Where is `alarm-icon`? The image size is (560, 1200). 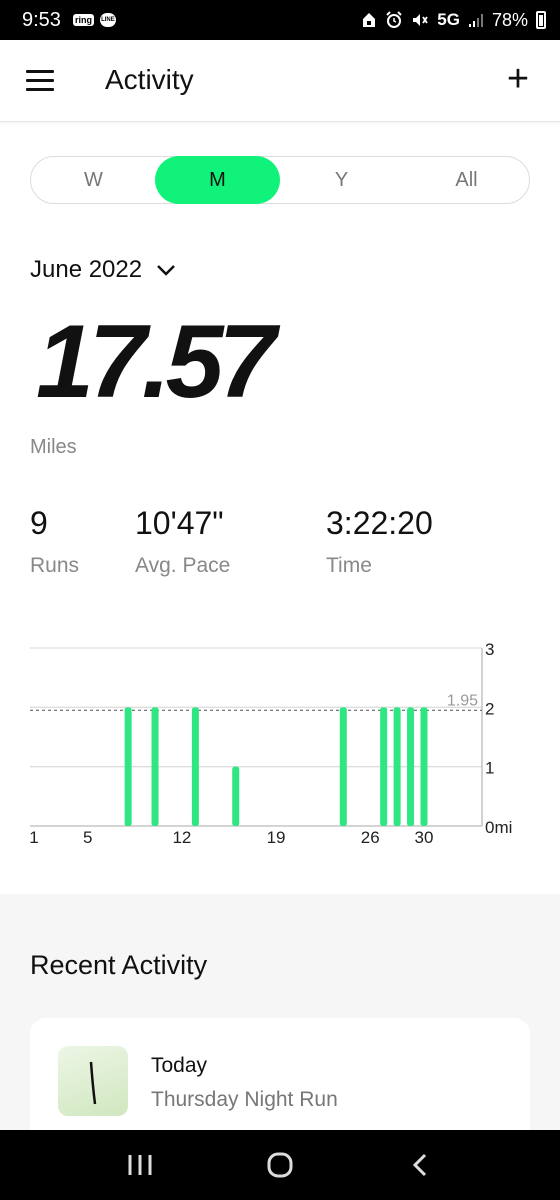
alarm-icon is located at coordinates (394, 19).